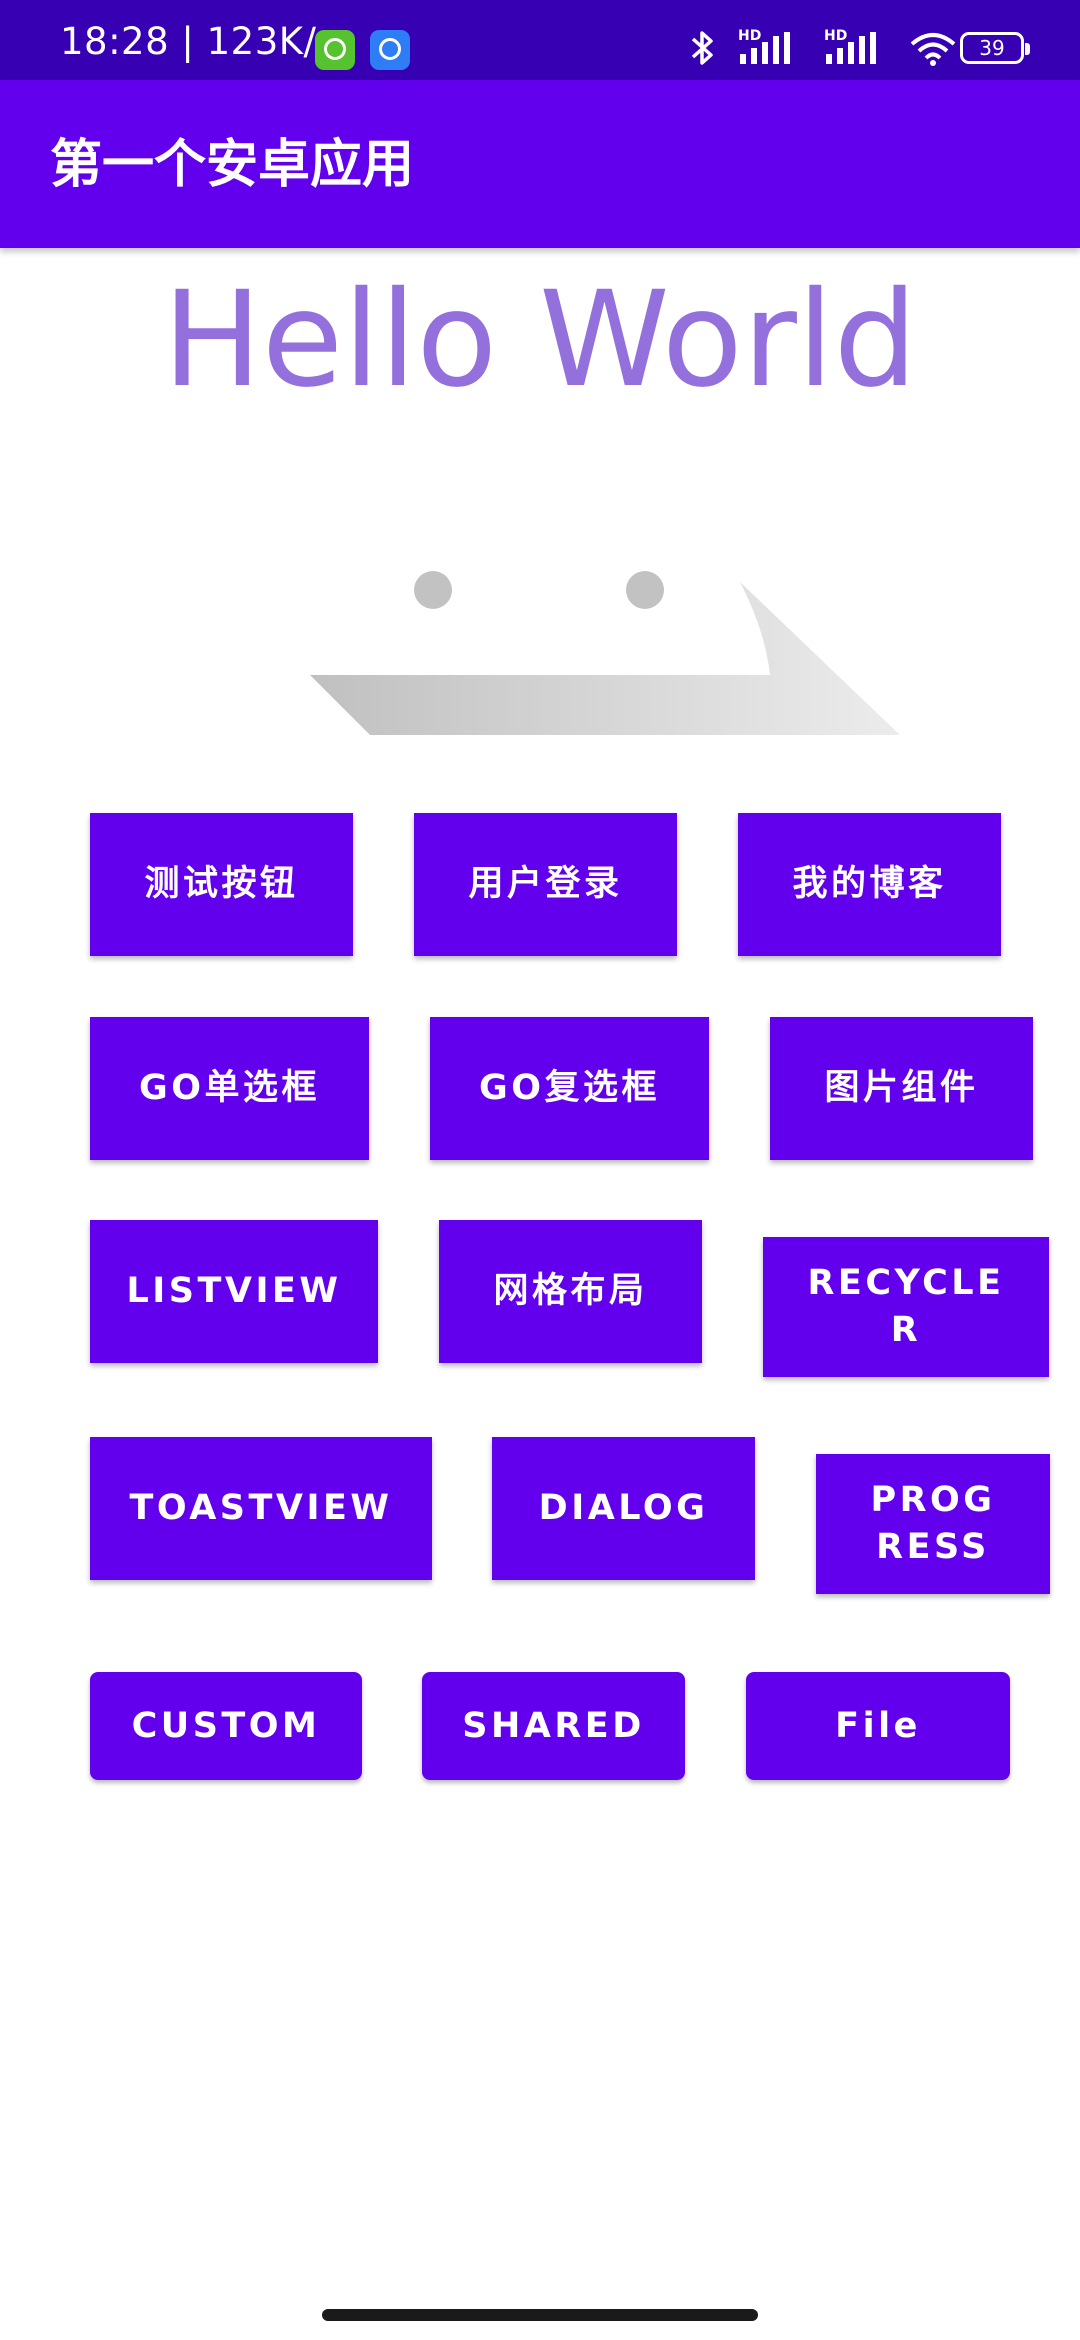 This screenshot has height=2340, width=1080. Describe the element at coordinates (545, 884) in the screenshot. I see `user-login-button: 用户登录` at that location.